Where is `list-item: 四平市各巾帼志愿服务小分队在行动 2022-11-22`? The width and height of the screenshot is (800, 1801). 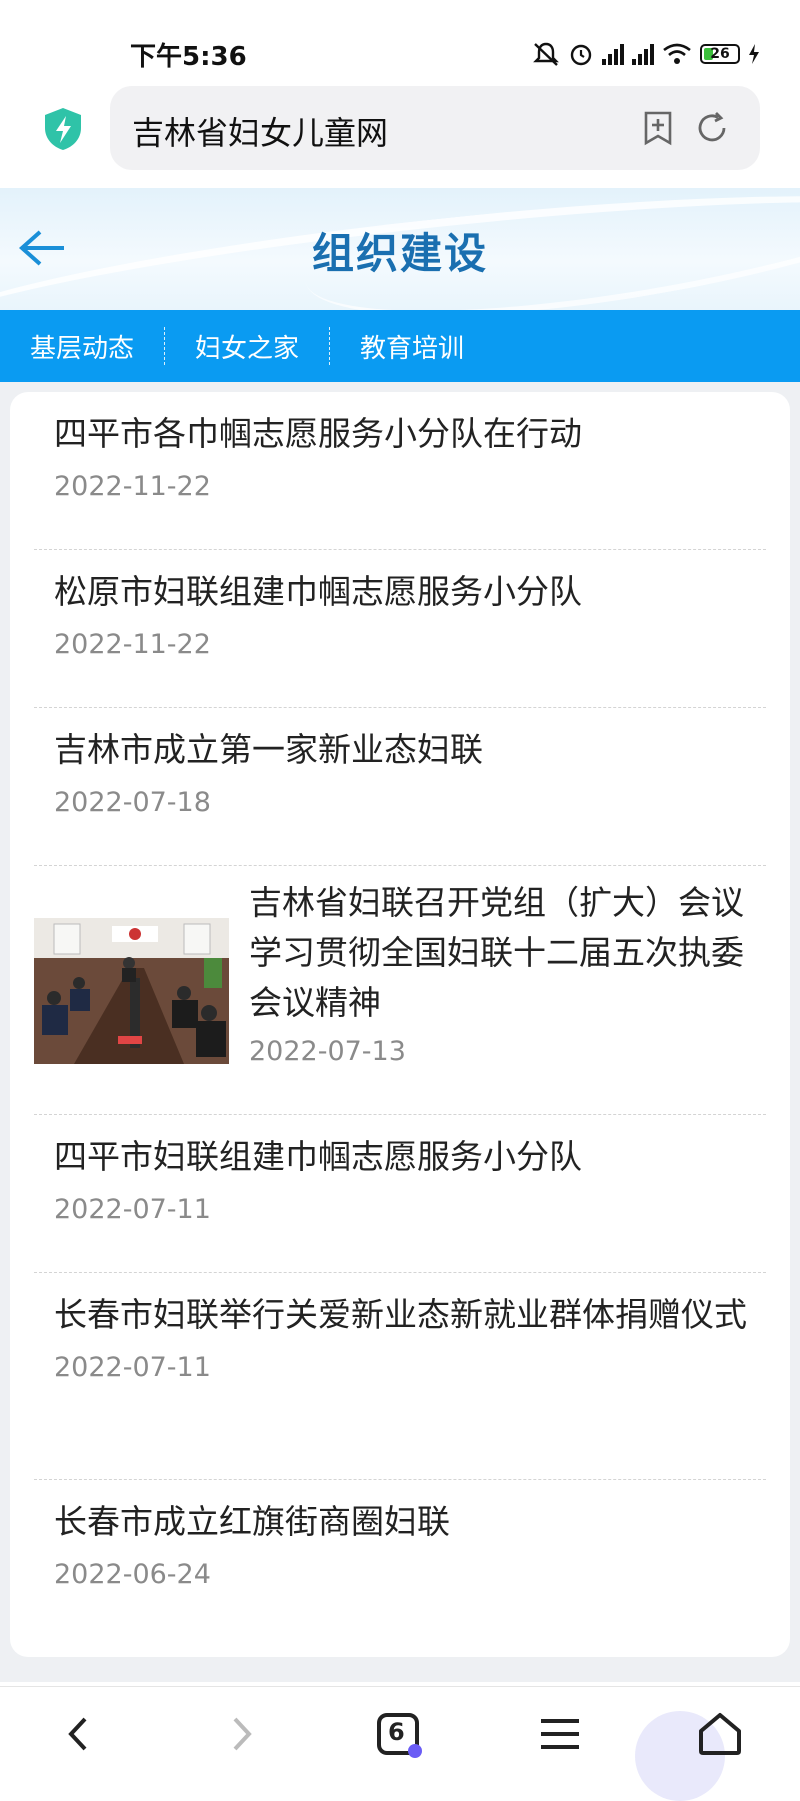
list-item: 四平市各巾帼志愿服务小分队在行动 2022-11-22 is located at coordinates (400, 471).